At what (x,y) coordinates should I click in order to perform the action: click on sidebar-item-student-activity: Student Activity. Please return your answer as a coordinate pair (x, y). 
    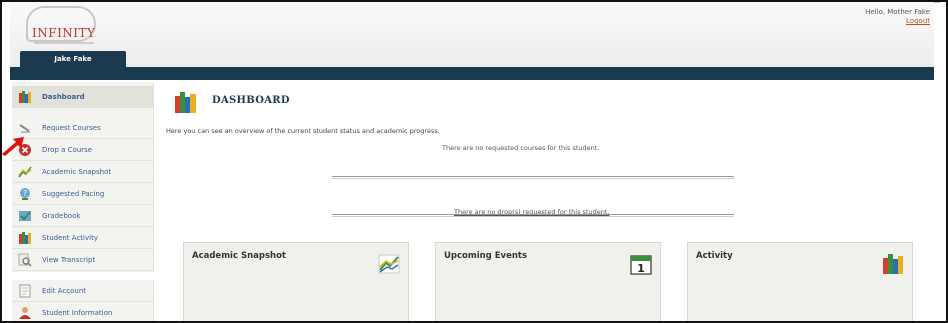
    Looking at the image, I should click on (83, 238).